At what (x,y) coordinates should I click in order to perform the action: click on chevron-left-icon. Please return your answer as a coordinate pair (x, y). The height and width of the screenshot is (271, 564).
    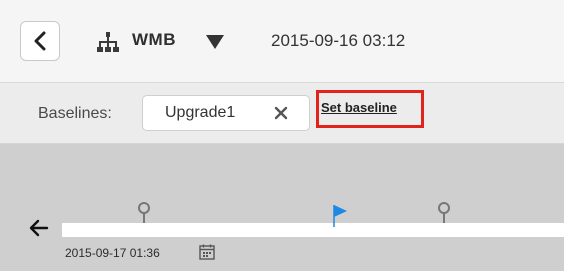
    Looking at the image, I should click on (40, 41).